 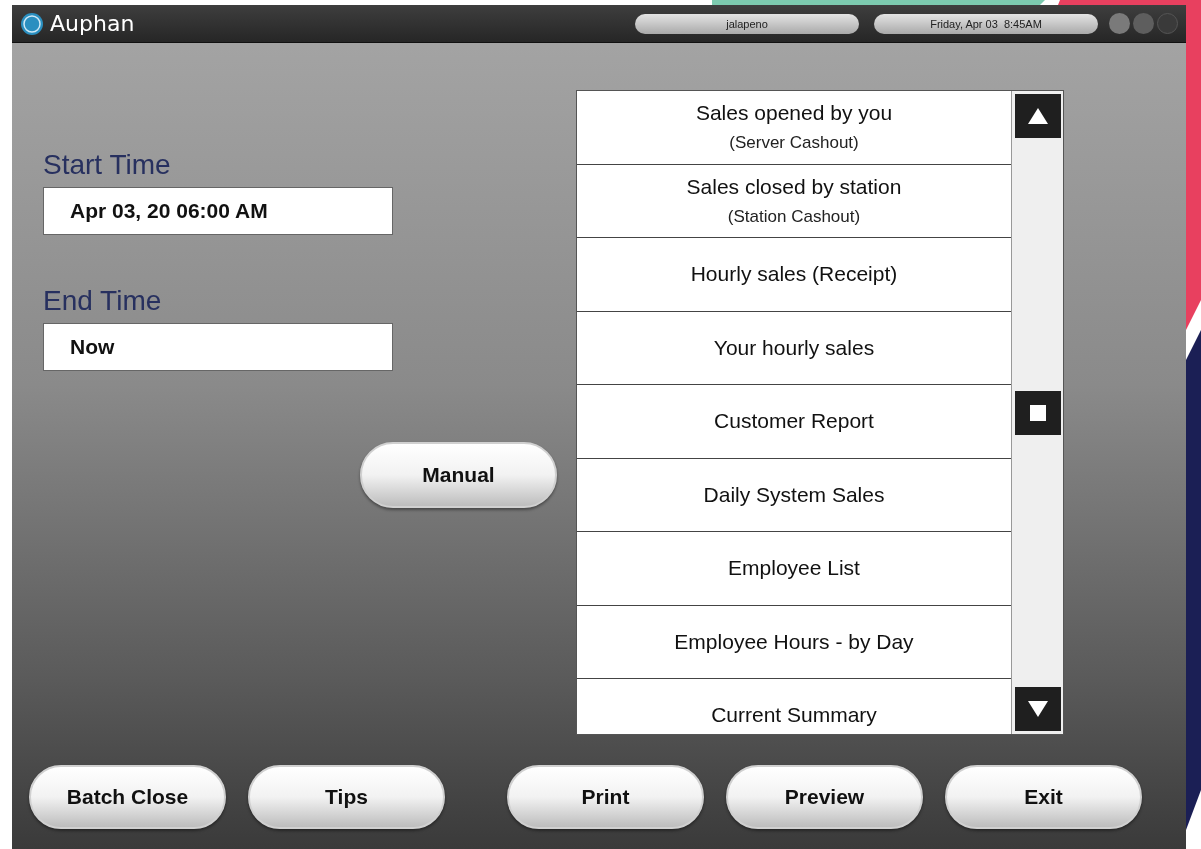 What do you see at coordinates (218, 347) in the screenshot?
I see `end-time-field: Now` at bounding box center [218, 347].